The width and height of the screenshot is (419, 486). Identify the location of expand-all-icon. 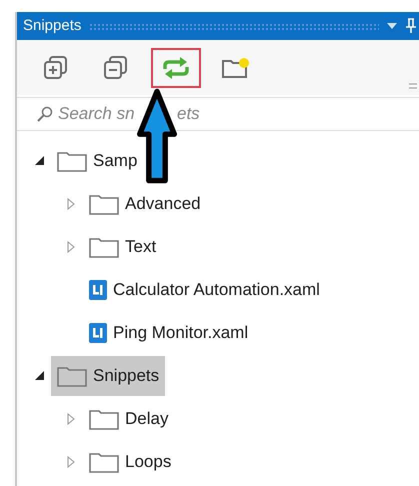
(56, 67).